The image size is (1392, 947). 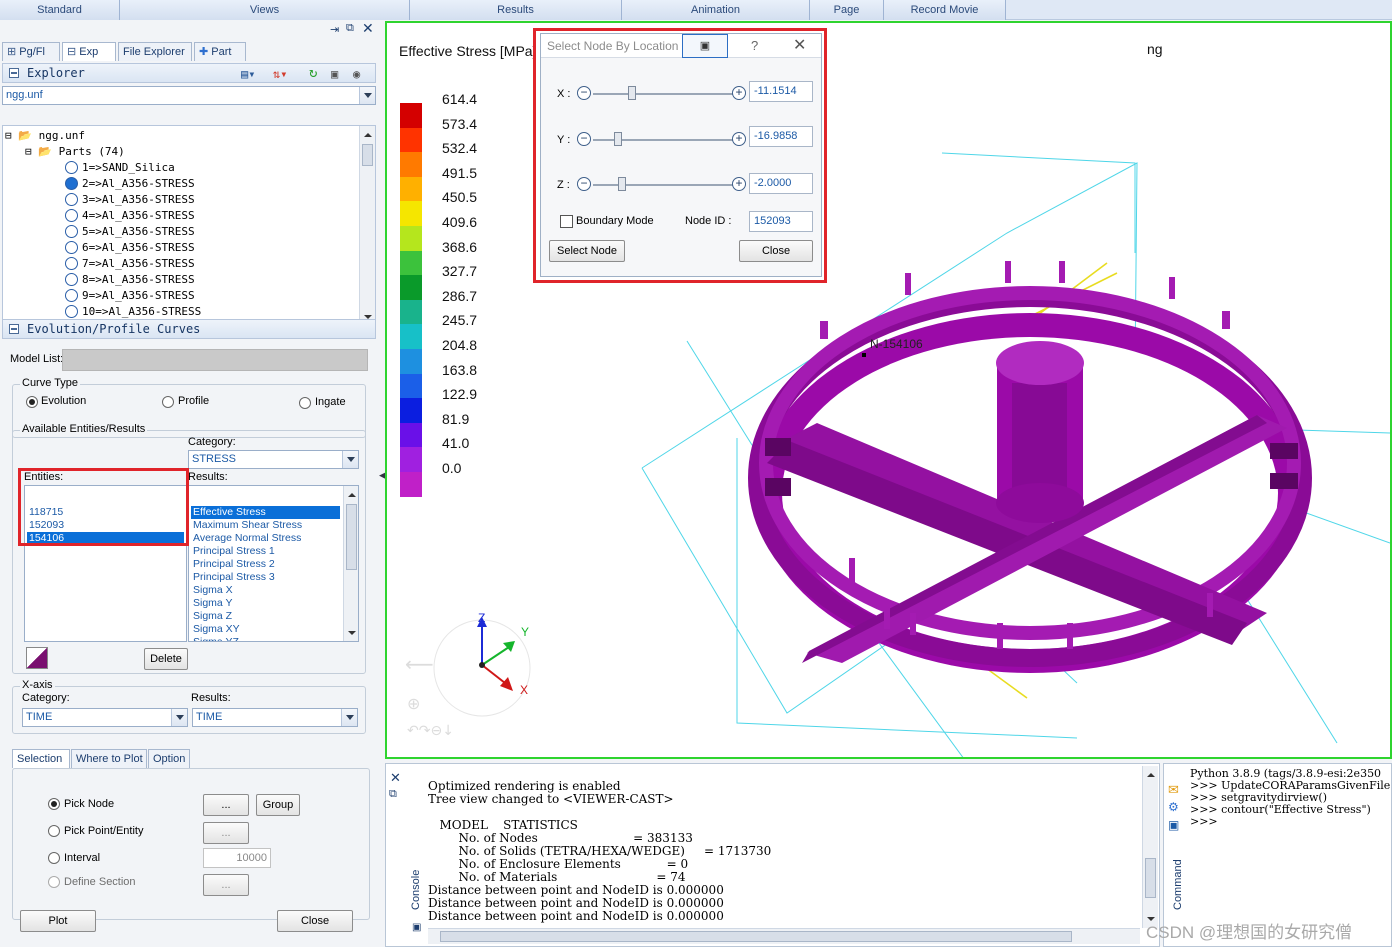 I want to click on tools-icon: ⚙, so click(x=1173, y=807).